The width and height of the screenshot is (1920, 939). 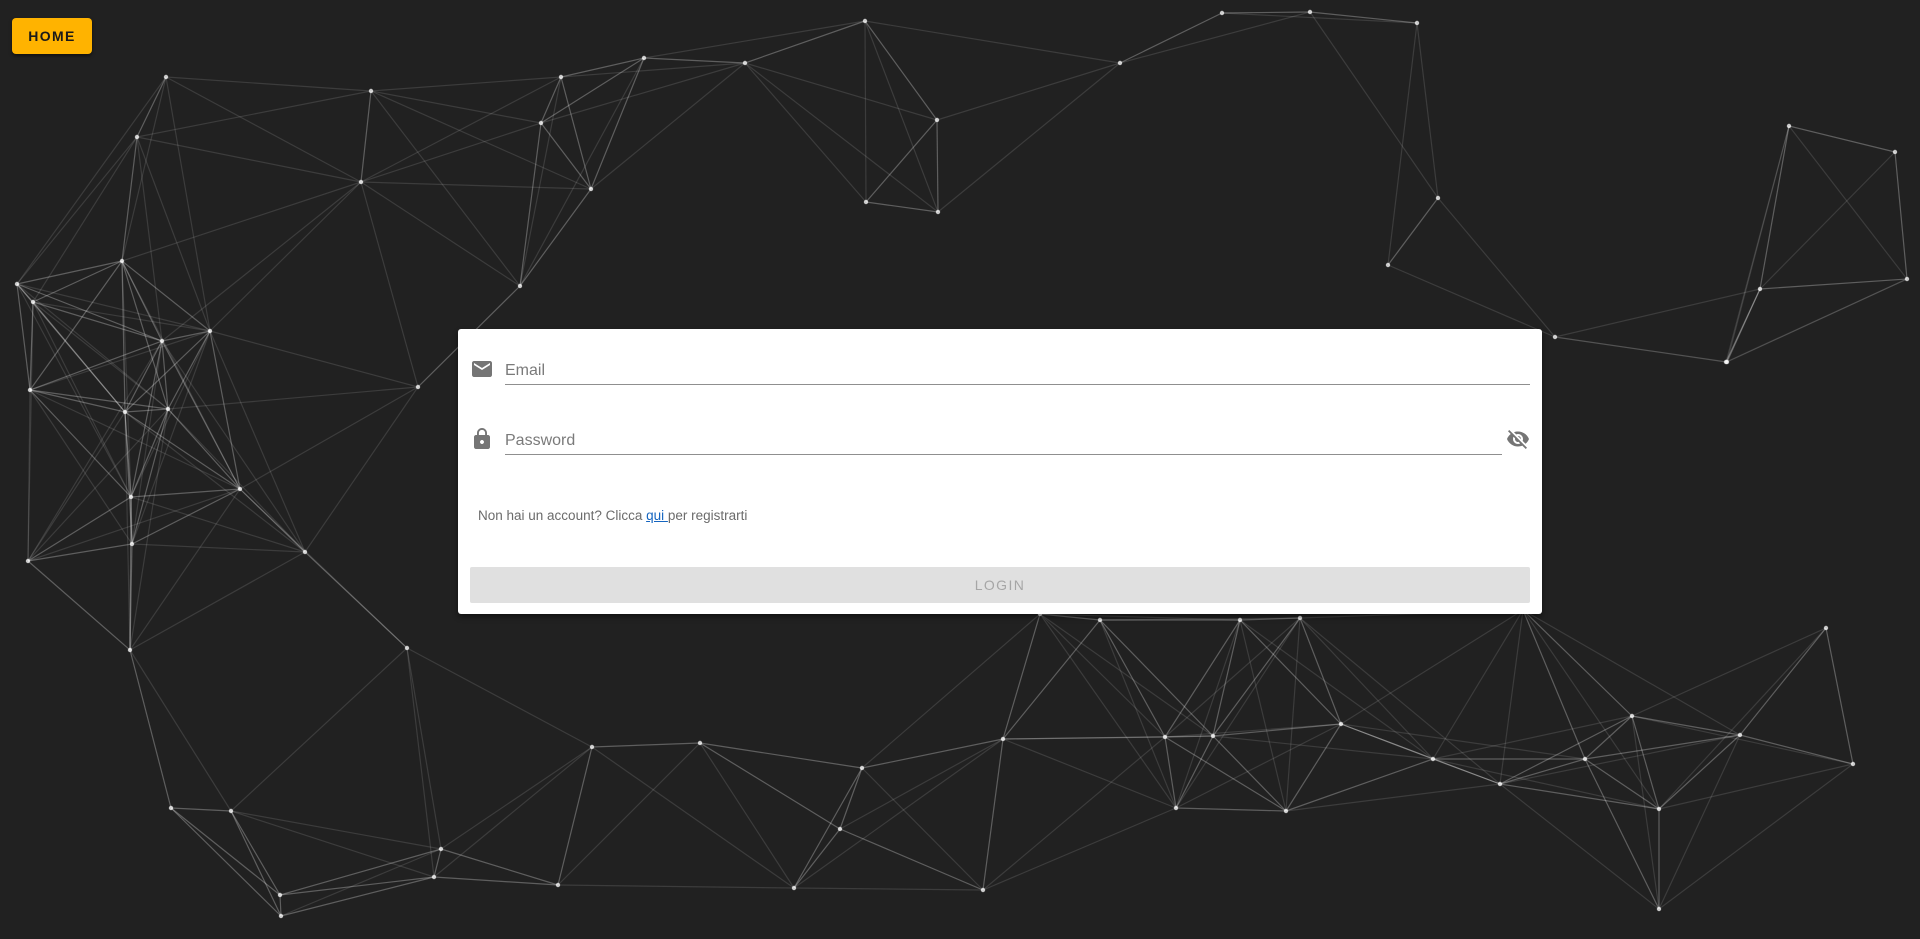 What do you see at coordinates (482, 369) in the screenshot?
I see `email-icon` at bounding box center [482, 369].